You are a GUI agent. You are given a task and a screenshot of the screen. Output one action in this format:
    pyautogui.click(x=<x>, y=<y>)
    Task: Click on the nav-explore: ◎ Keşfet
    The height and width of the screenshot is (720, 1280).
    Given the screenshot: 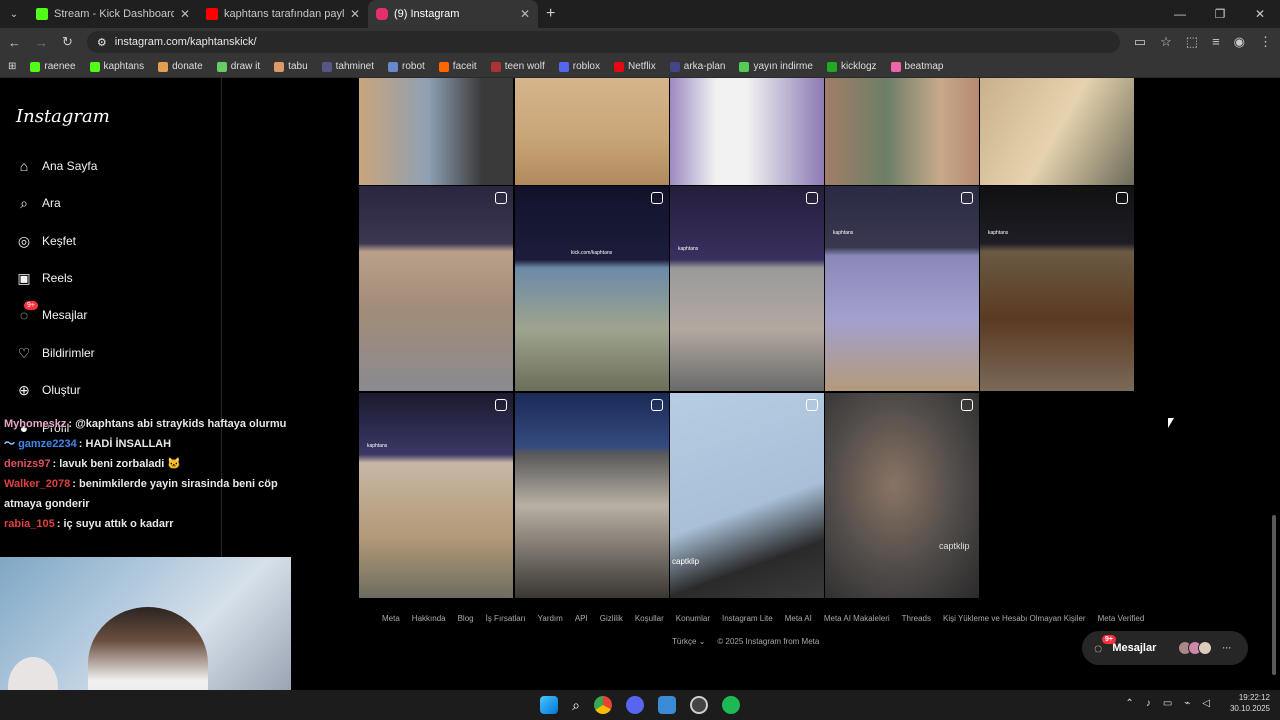 What is the action you would take?
    pyautogui.click(x=46, y=241)
    